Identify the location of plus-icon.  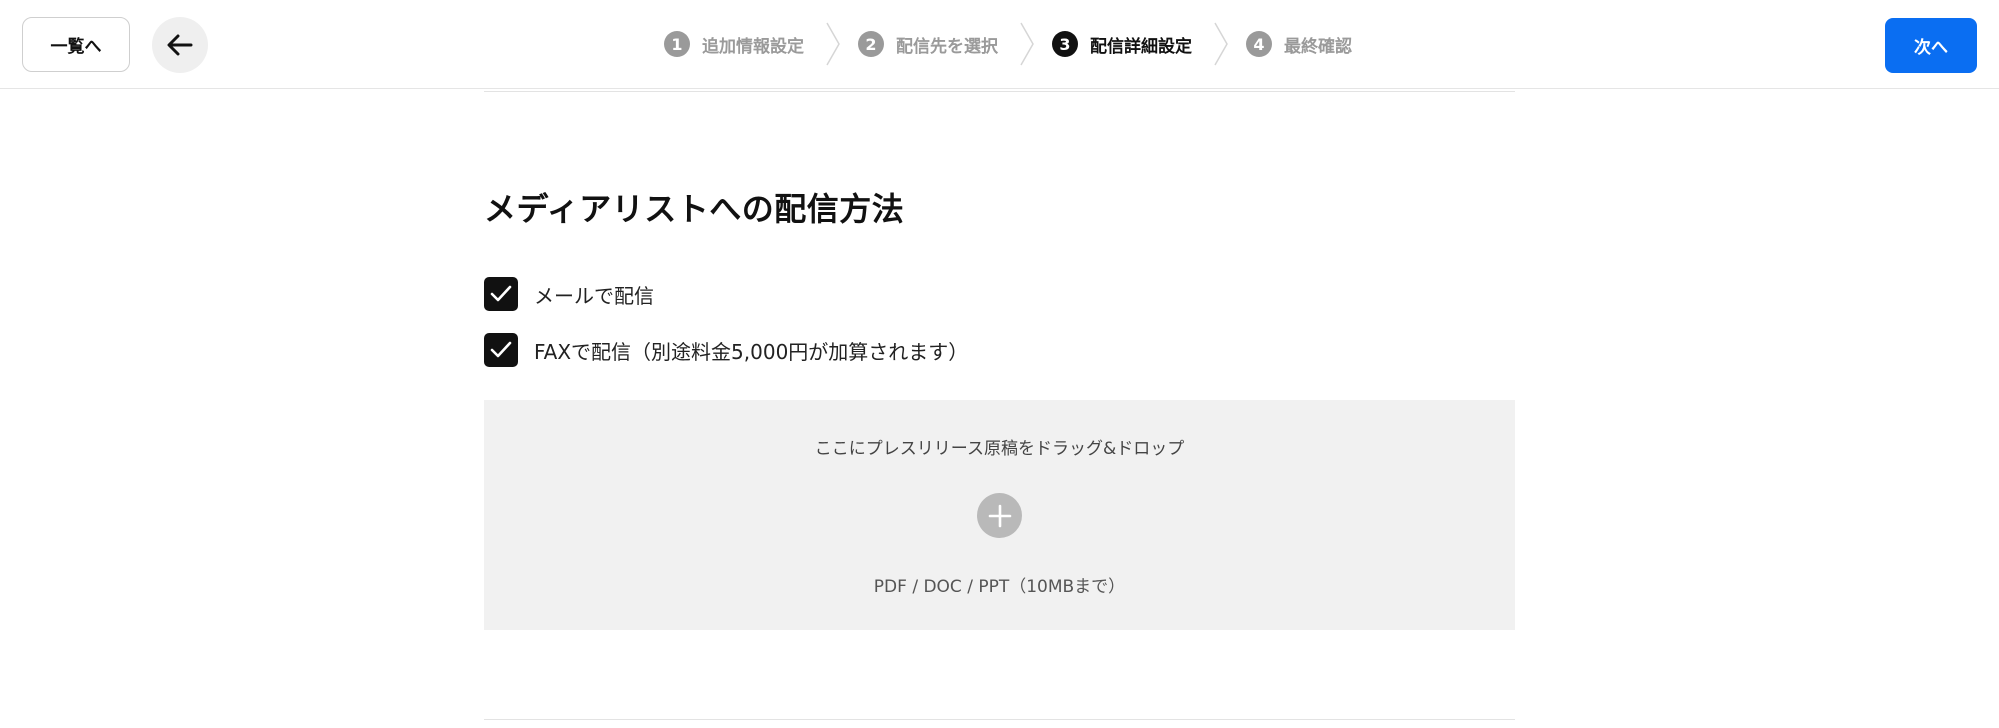
(999, 515).